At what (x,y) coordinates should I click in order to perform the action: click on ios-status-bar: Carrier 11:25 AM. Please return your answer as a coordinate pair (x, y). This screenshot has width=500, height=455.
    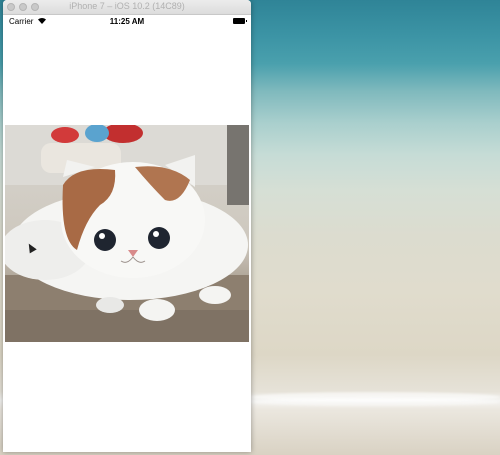
    Looking at the image, I should click on (127, 21).